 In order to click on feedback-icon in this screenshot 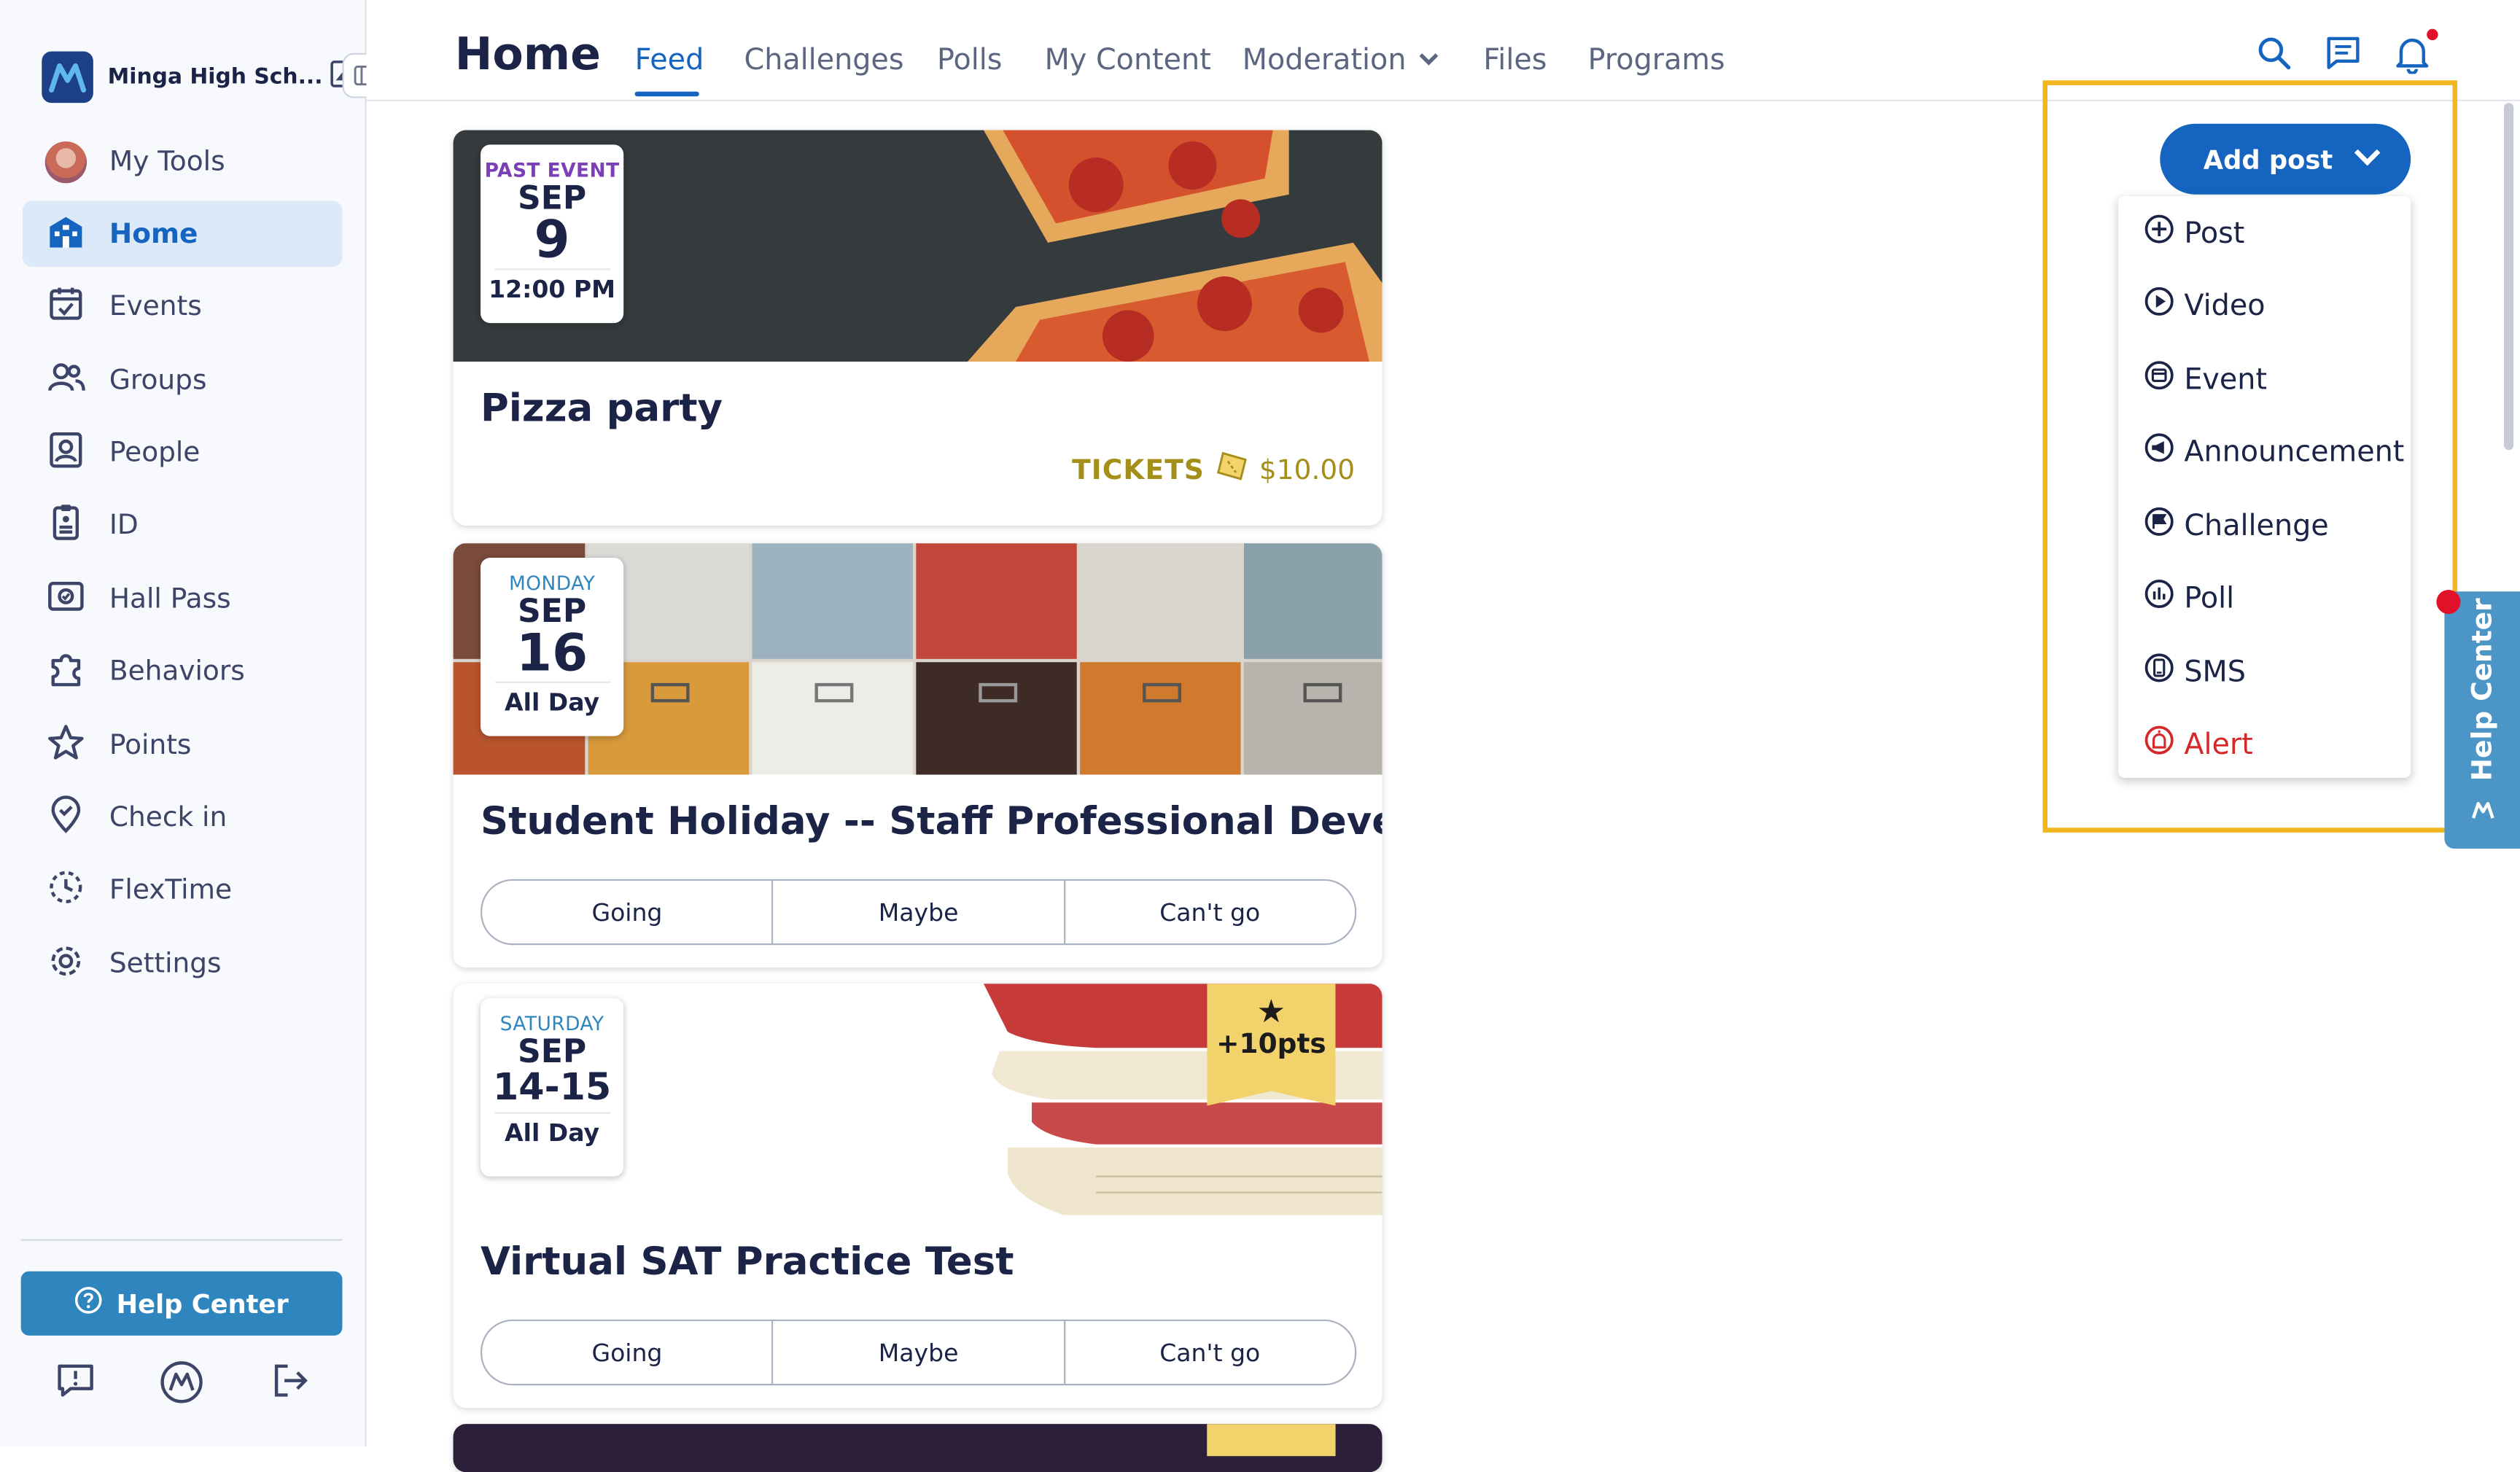, I will do `click(75, 1384)`.